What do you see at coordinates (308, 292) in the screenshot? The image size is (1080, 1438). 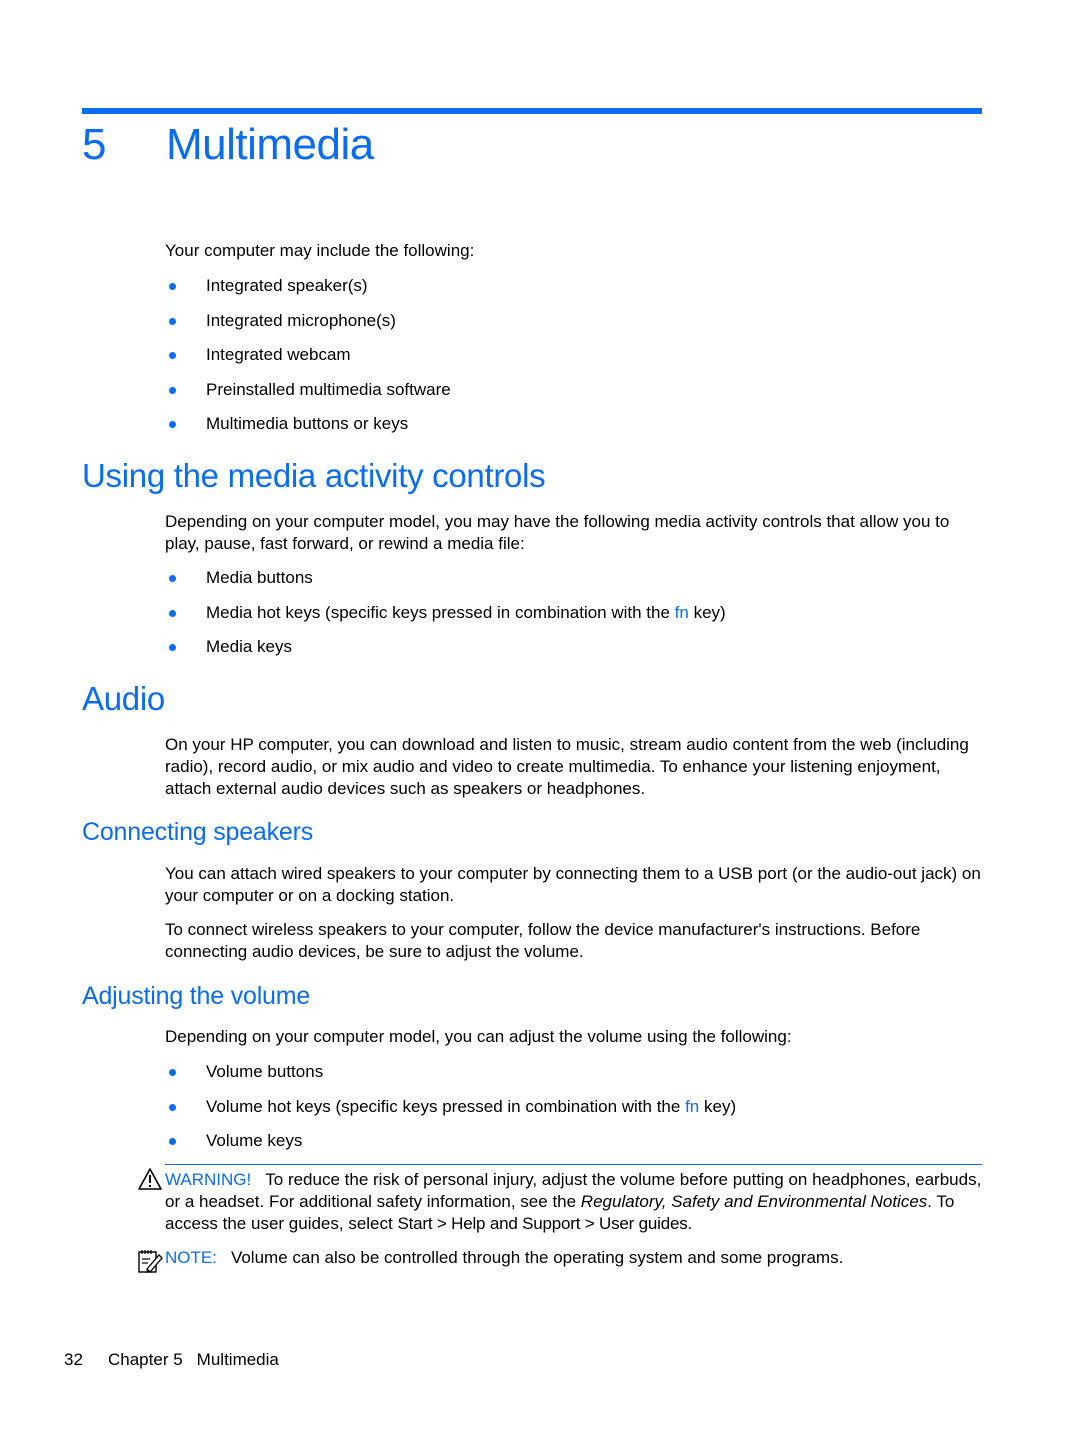 I see `list-item: Integrated speaker(s)` at bounding box center [308, 292].